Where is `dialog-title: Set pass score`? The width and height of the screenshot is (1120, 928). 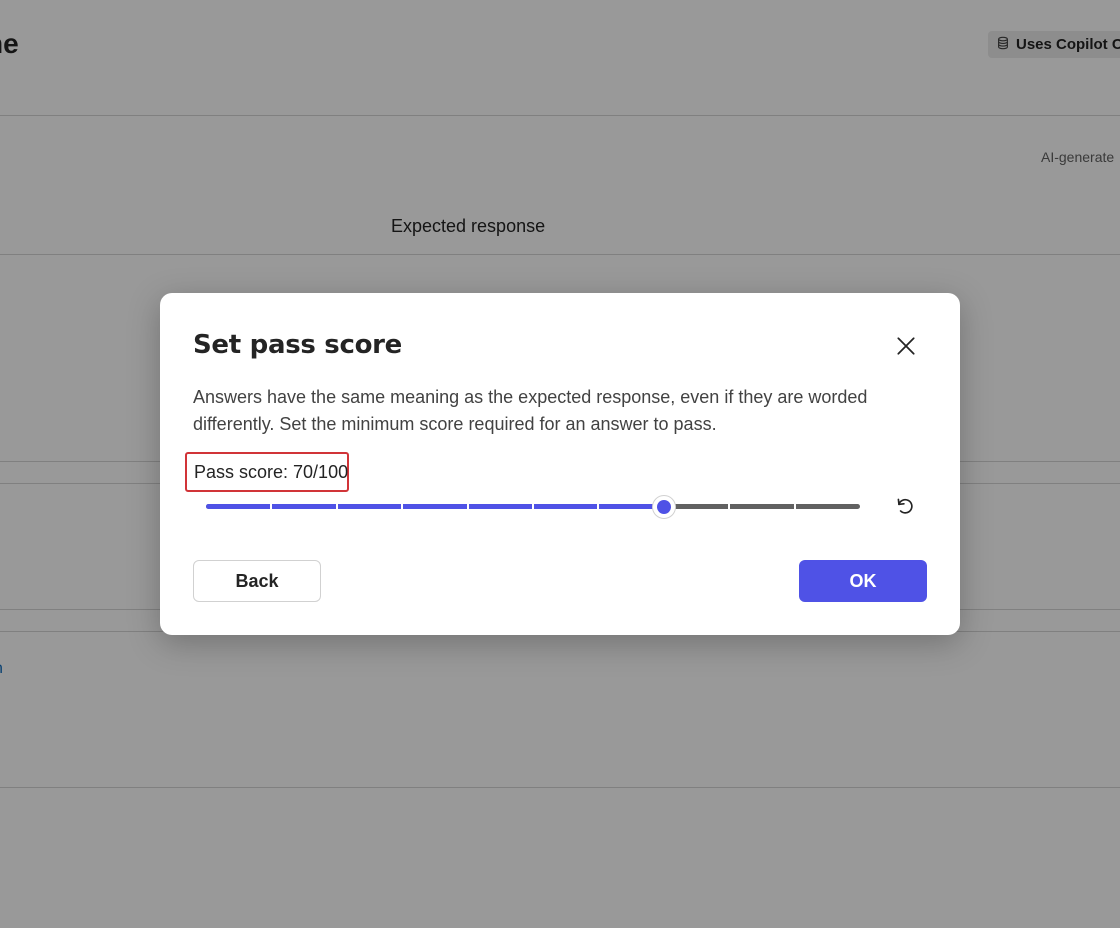
dialog-title: Set pass score is located at coordinates (298, 345).